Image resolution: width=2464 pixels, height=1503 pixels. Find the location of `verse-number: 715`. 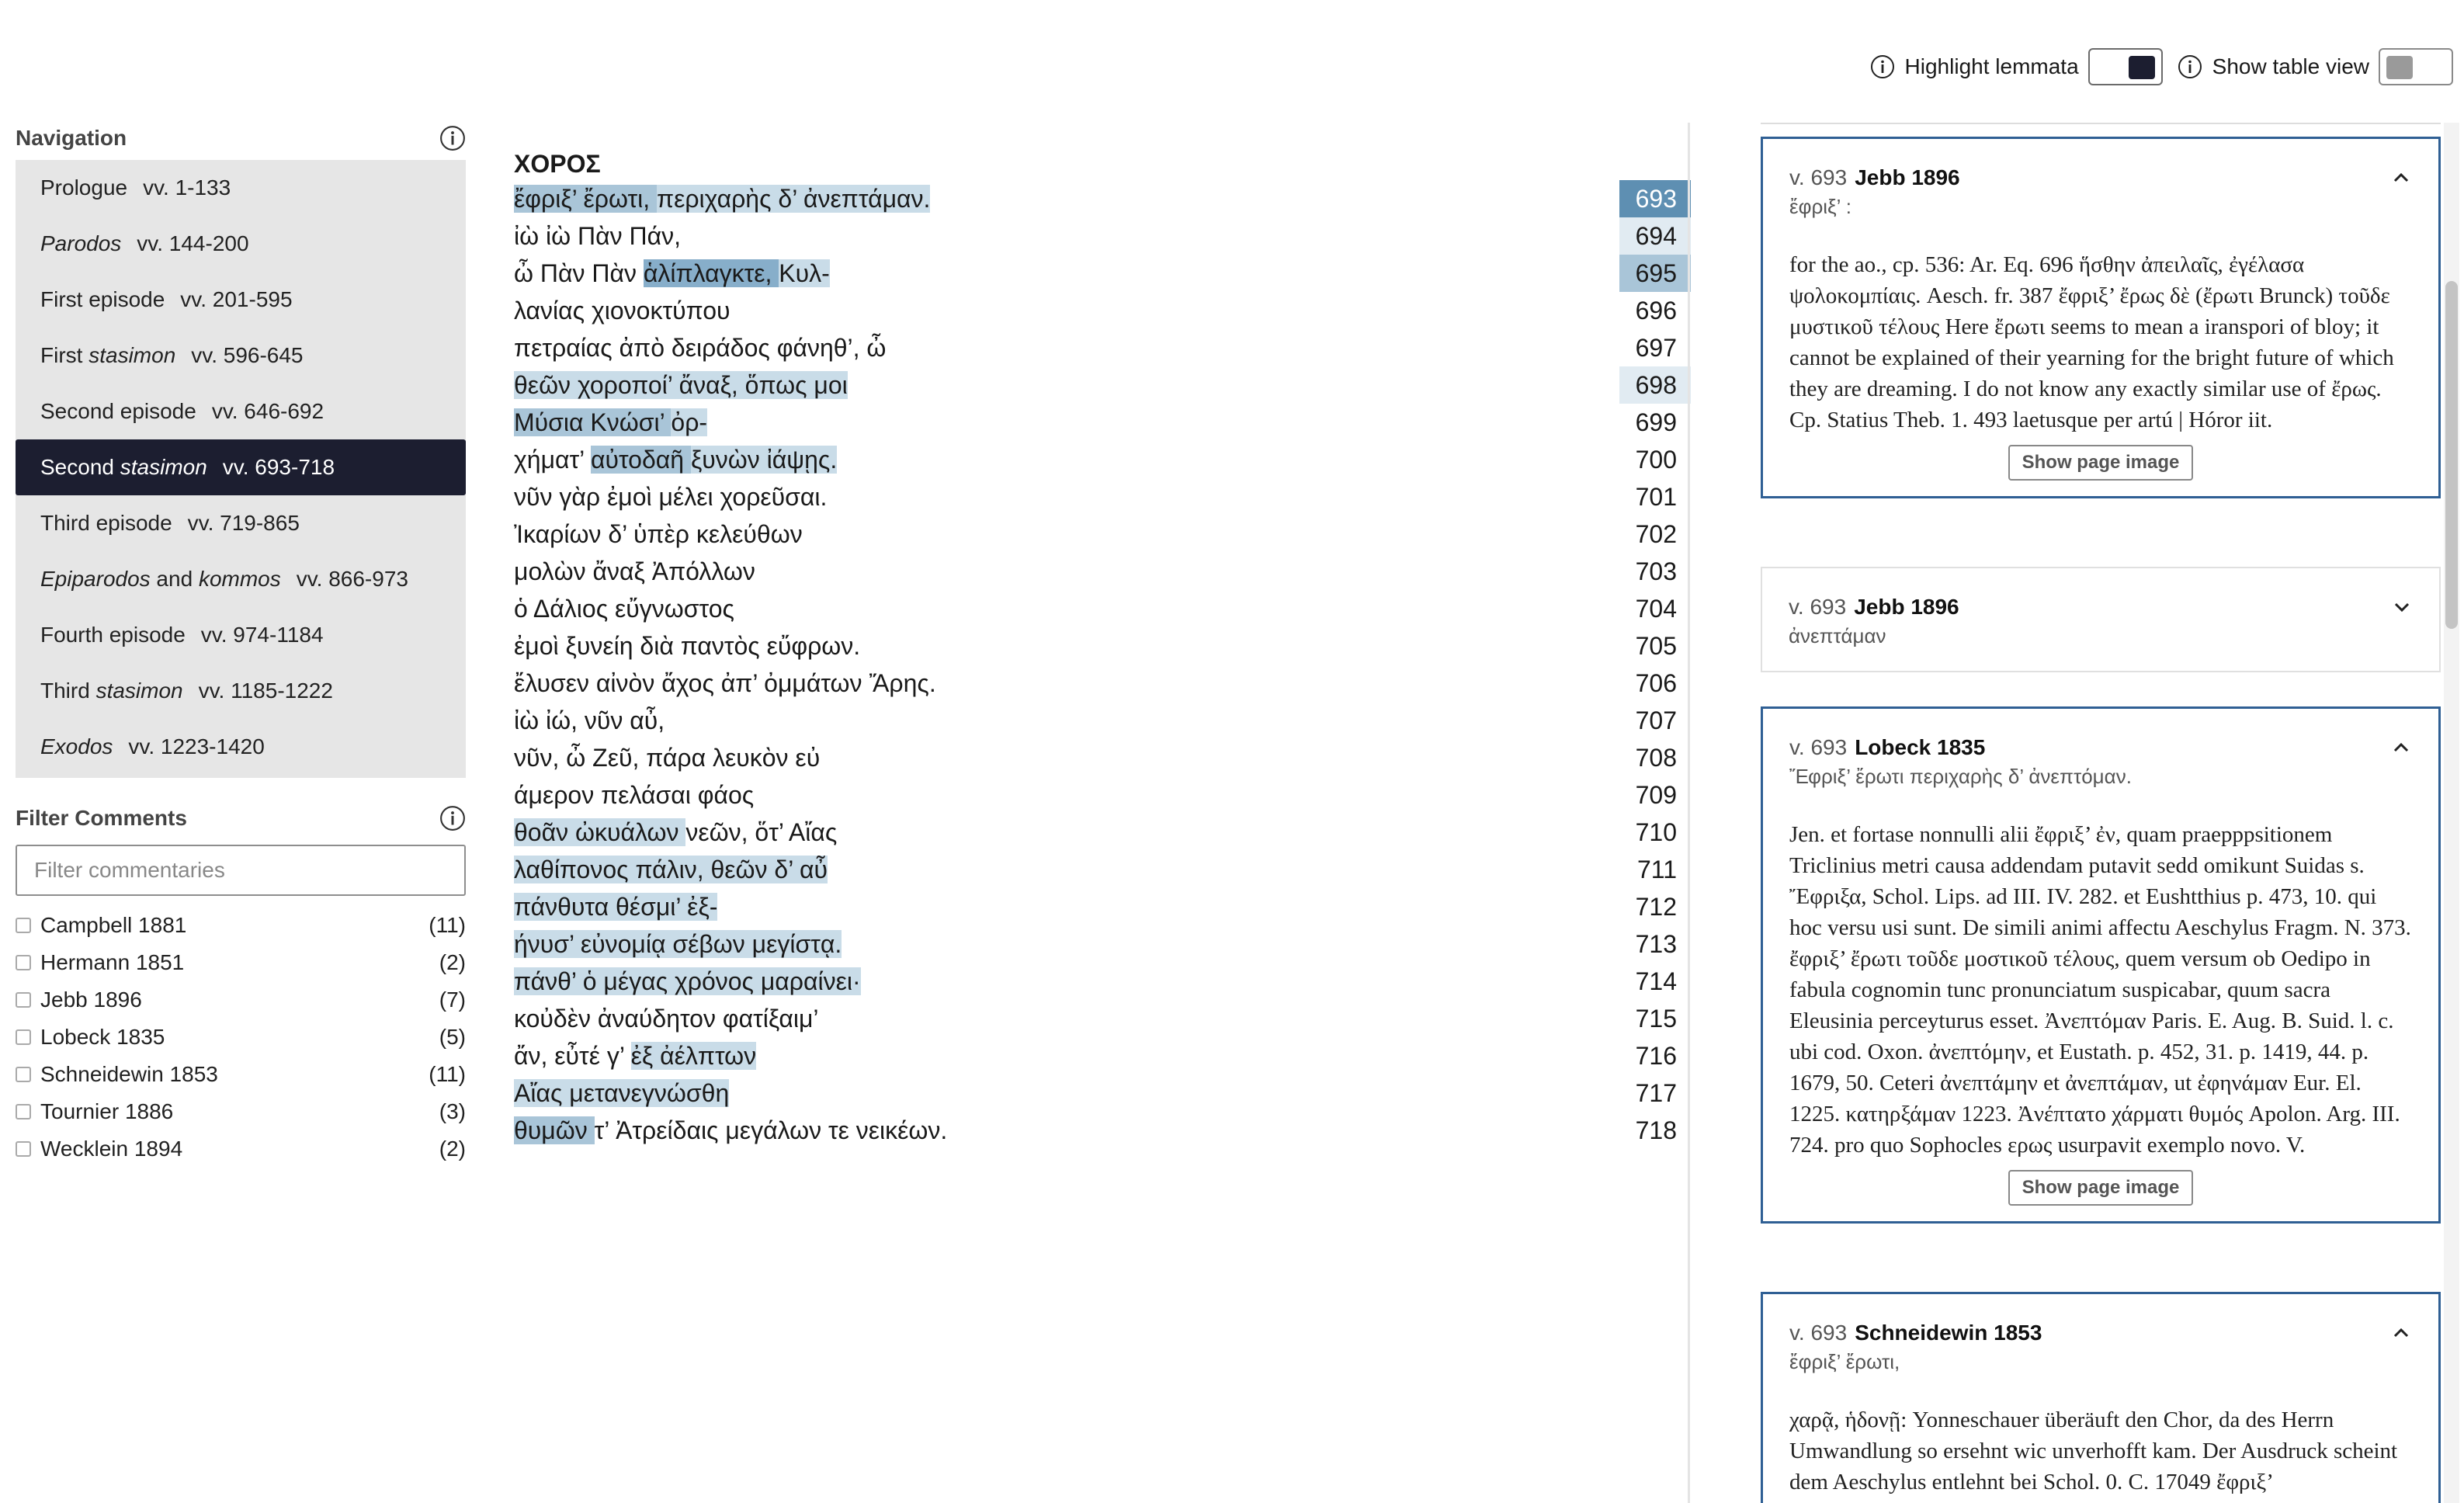

verse-number: 715 is located at coordinates (1655, 1018).